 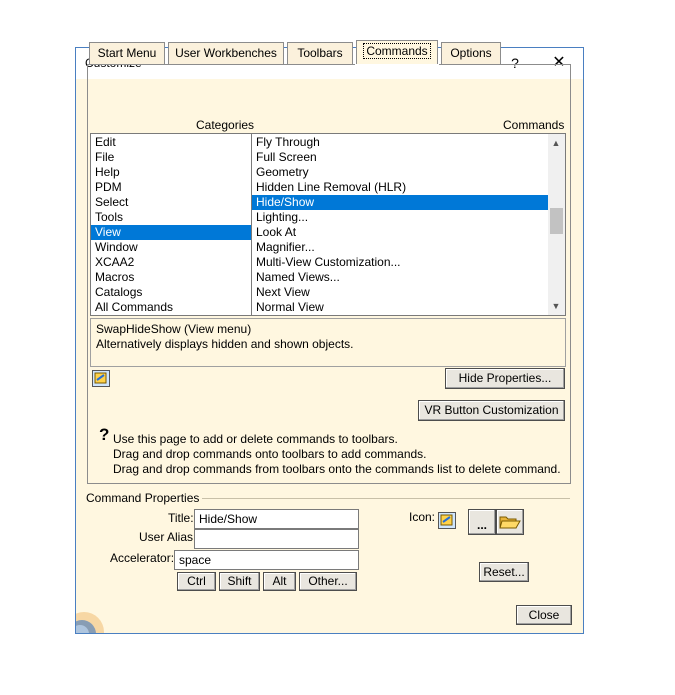 What do you see at coordinates (266, 560) in the screenshot?
I see `accelerator-field: space` at bounding box center [266, 560].